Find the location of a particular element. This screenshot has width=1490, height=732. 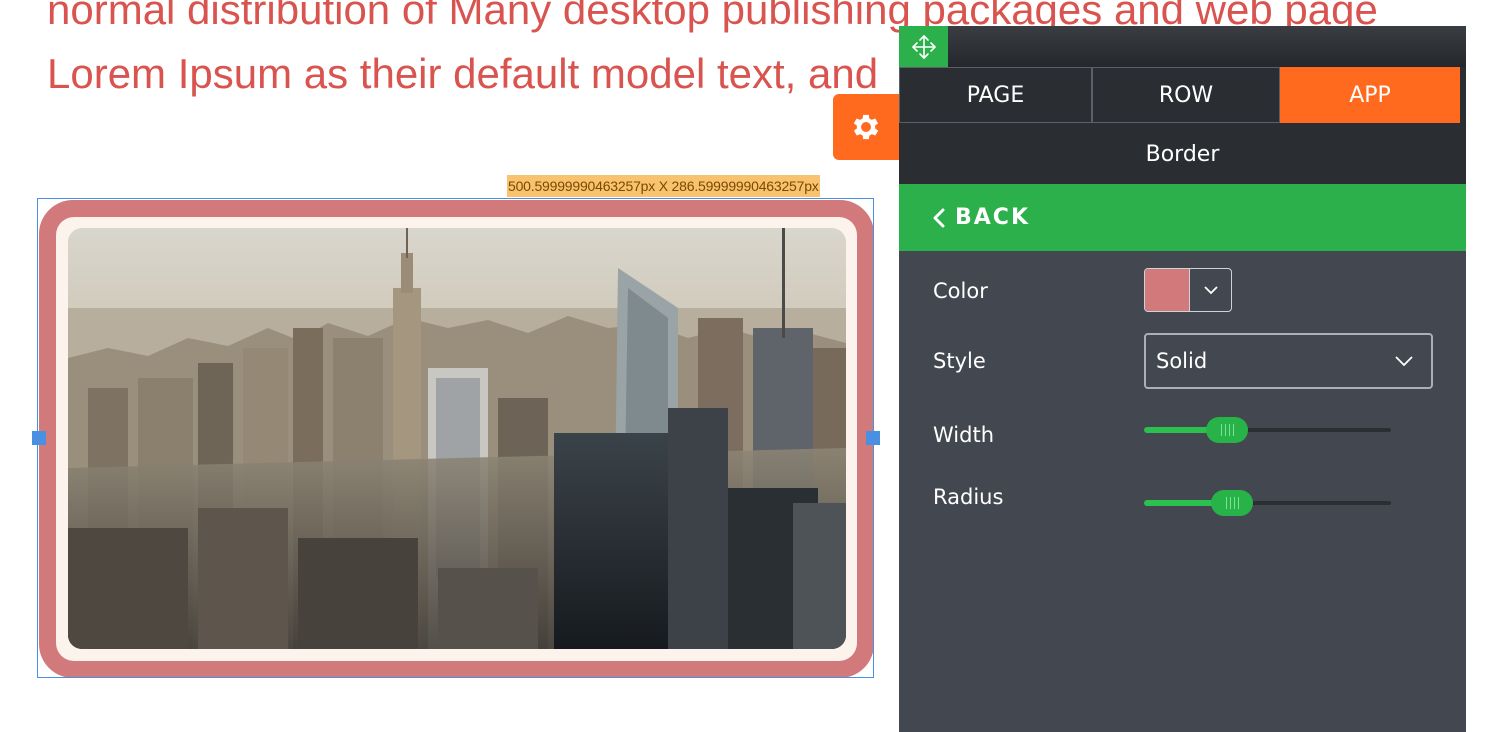

border-style-value: Solid is located at coordinates (1182, 361).